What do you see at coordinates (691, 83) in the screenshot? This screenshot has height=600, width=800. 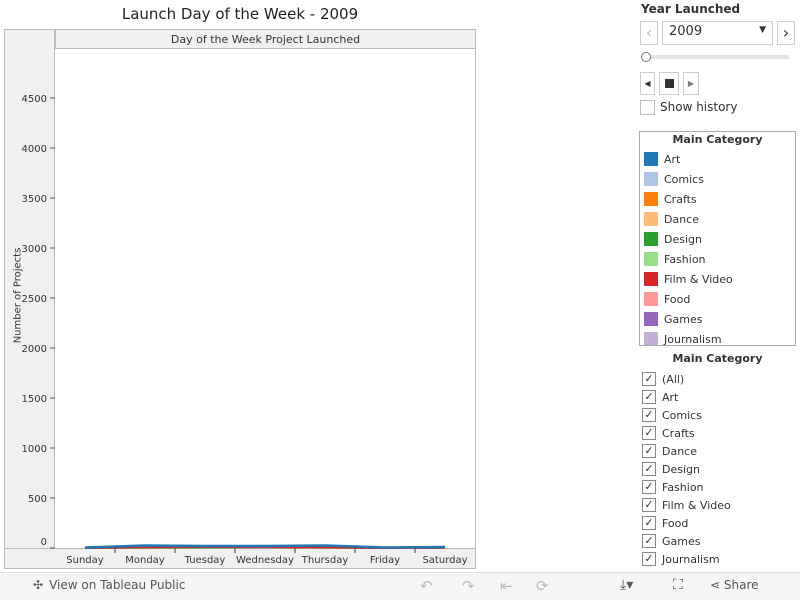 I see `play-forward-button: ▶` at bounding box center [691, 83].